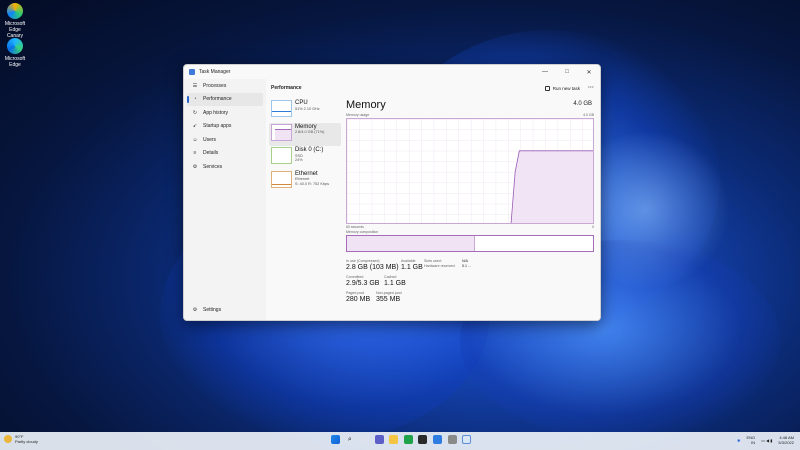  Describe the element at coordinates (547, 88) in the screenshot. I see `run-task-icon` at that location.